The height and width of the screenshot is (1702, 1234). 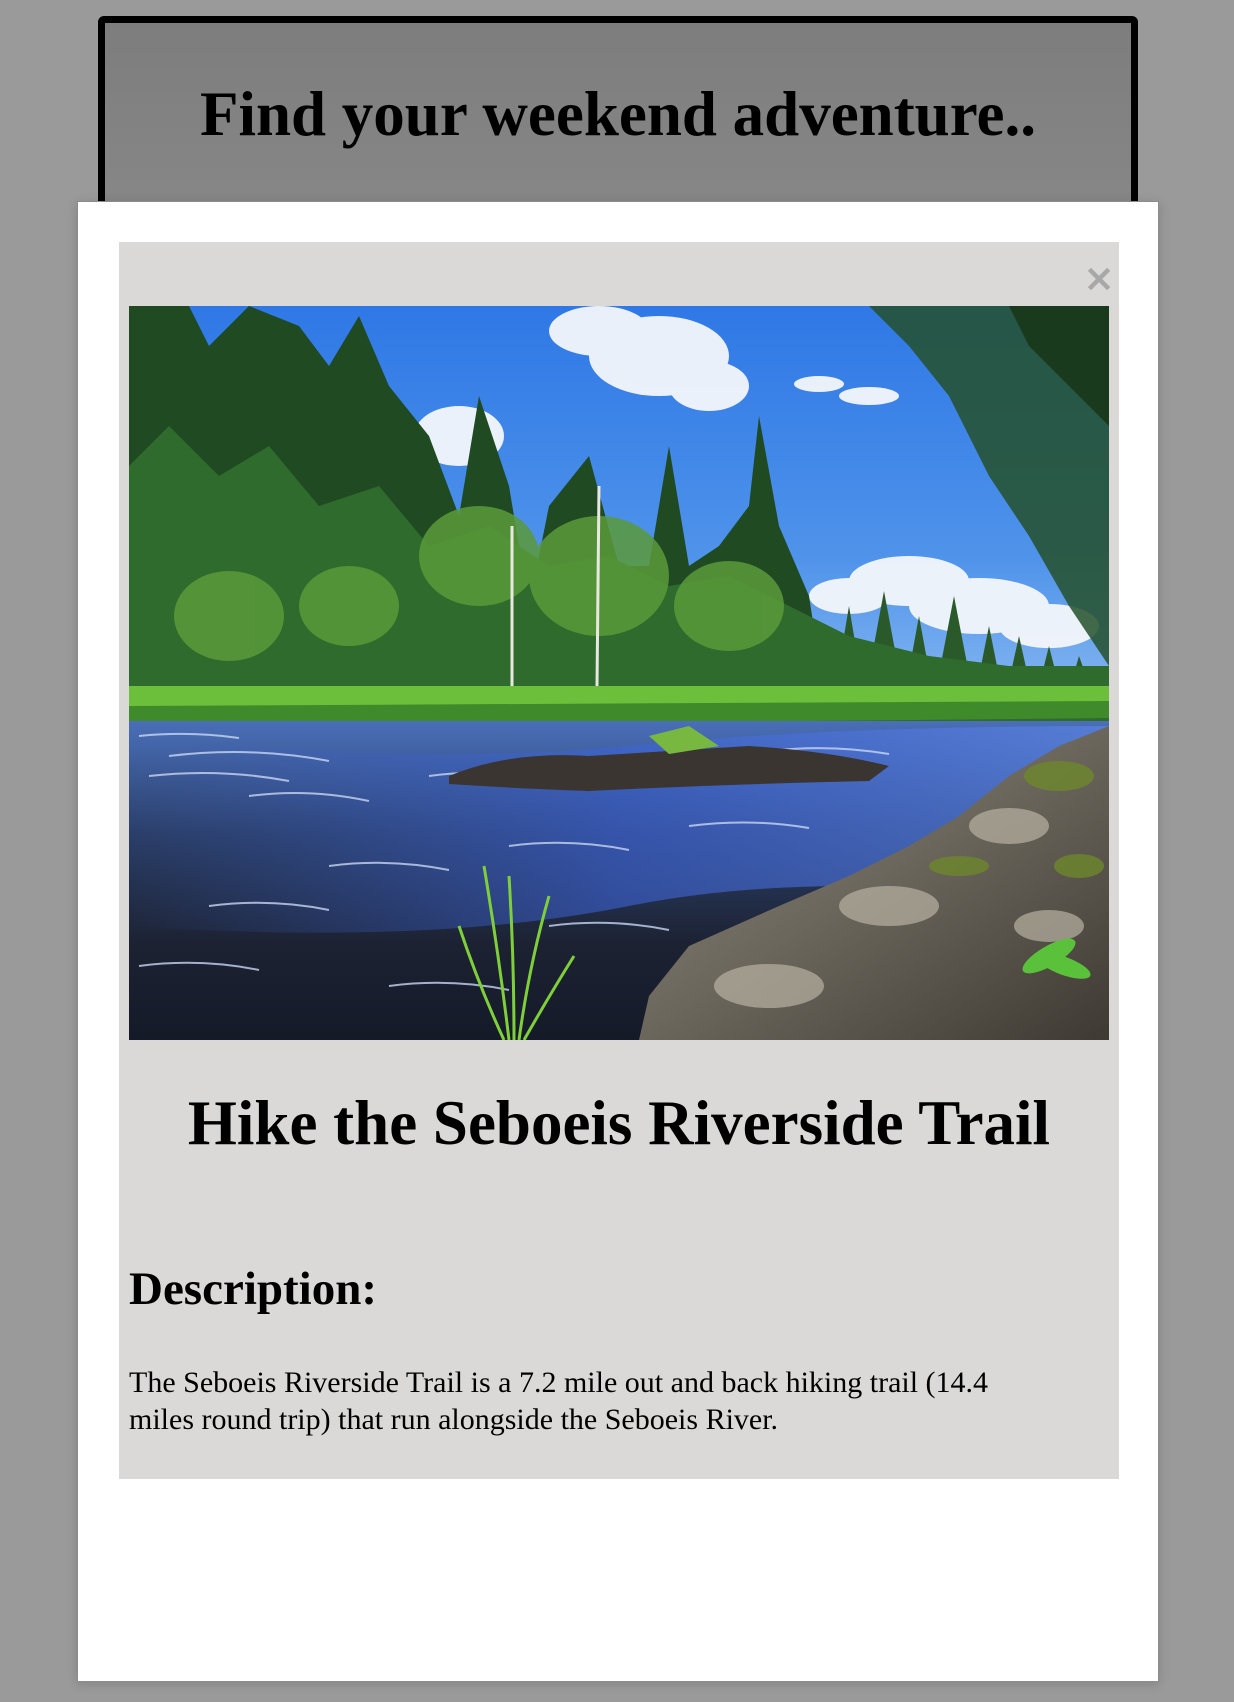 I want to click on description-heading: Description:, so click(x=253, y=1289).